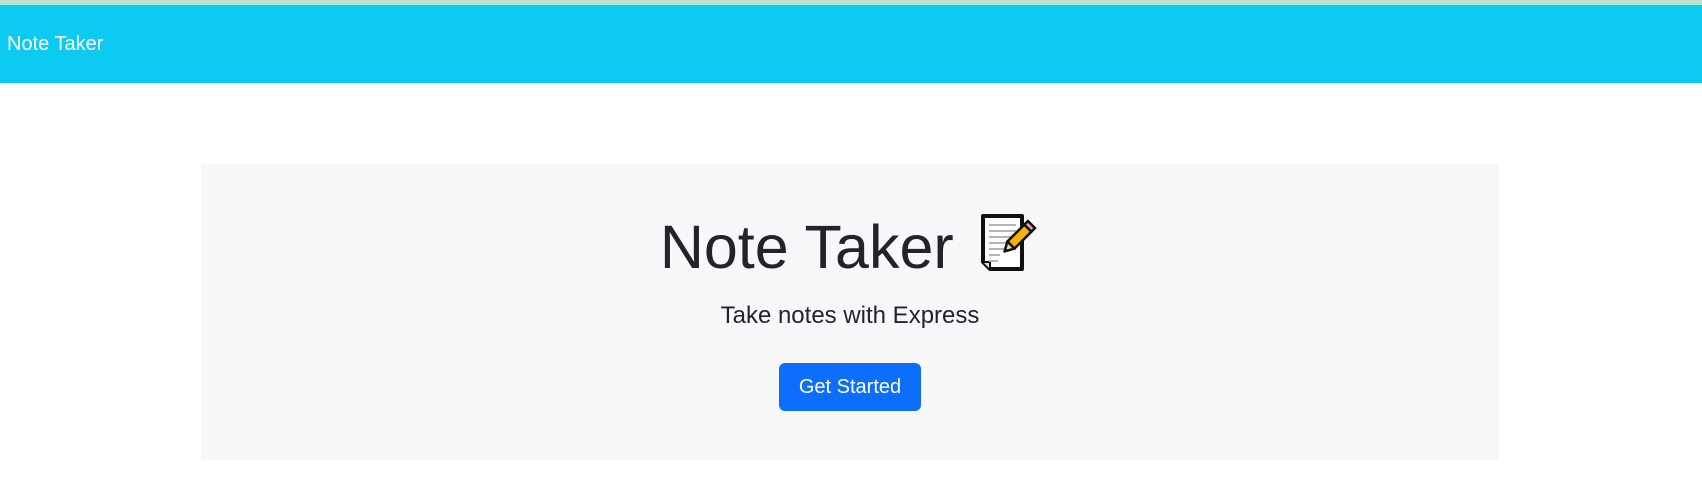  I want to click on hero-title-row: Note Taker, so click(850, 247).